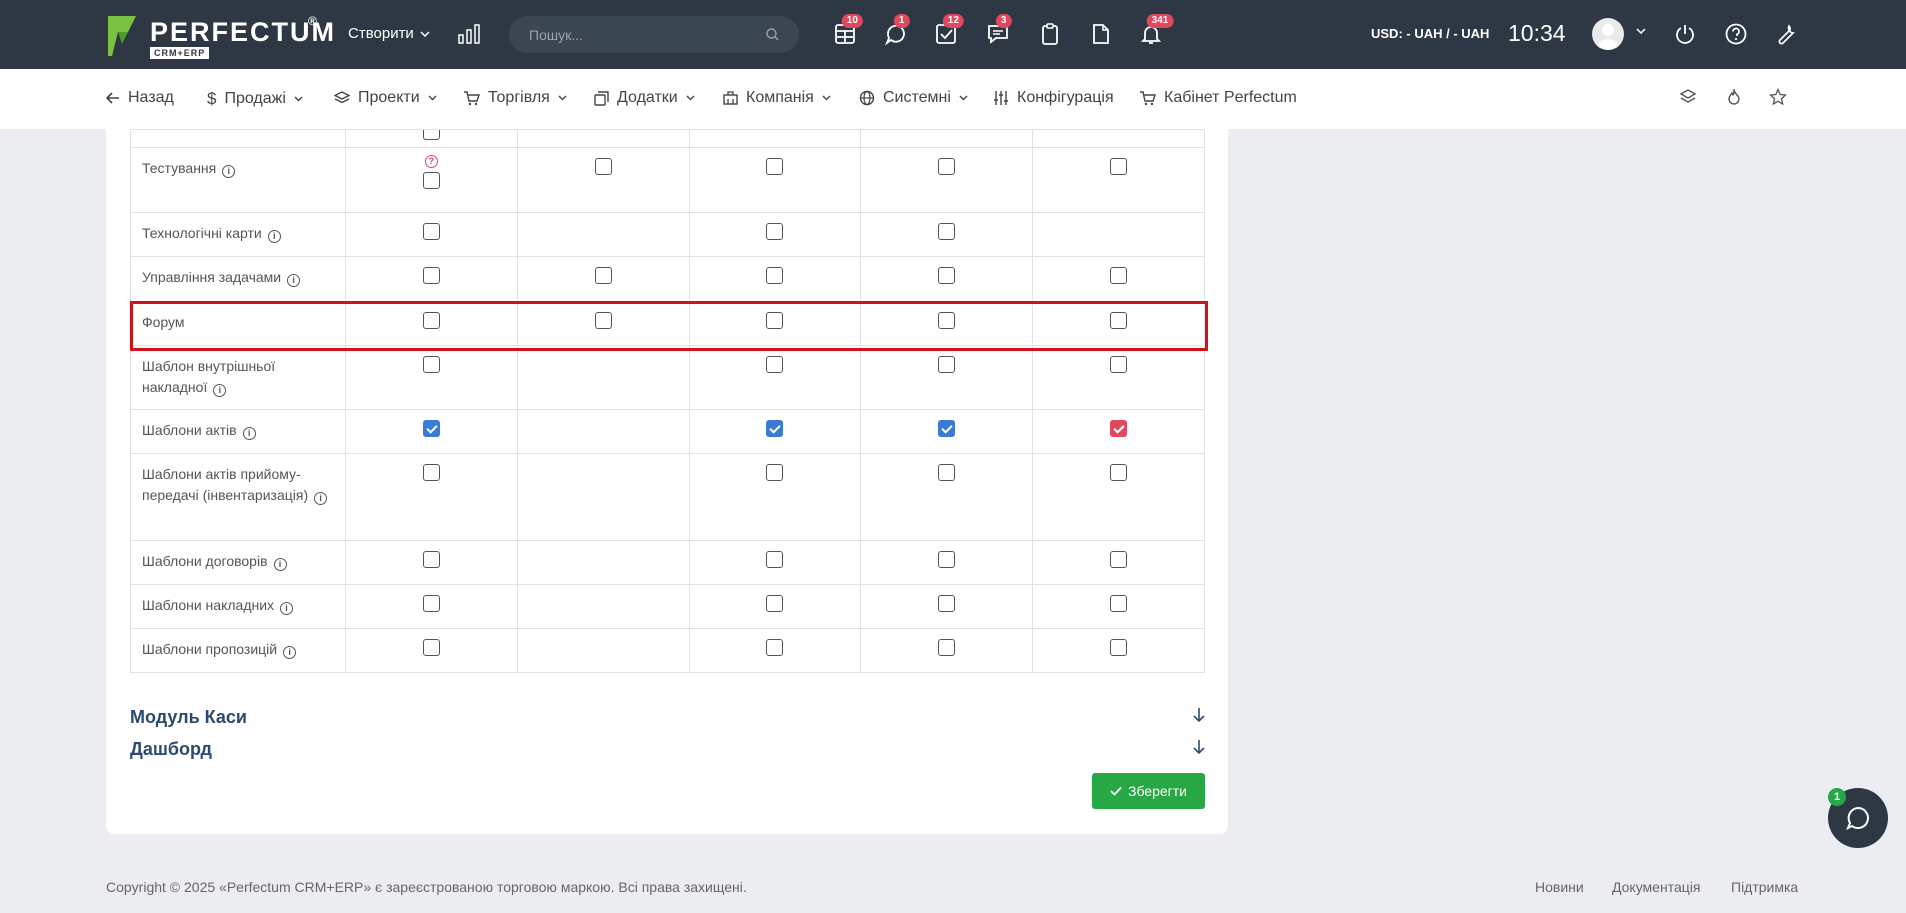  What do you see at coordinates (1685, 34) in the screenshot?
I see `power-icon` at bounding box center [1685, 34].